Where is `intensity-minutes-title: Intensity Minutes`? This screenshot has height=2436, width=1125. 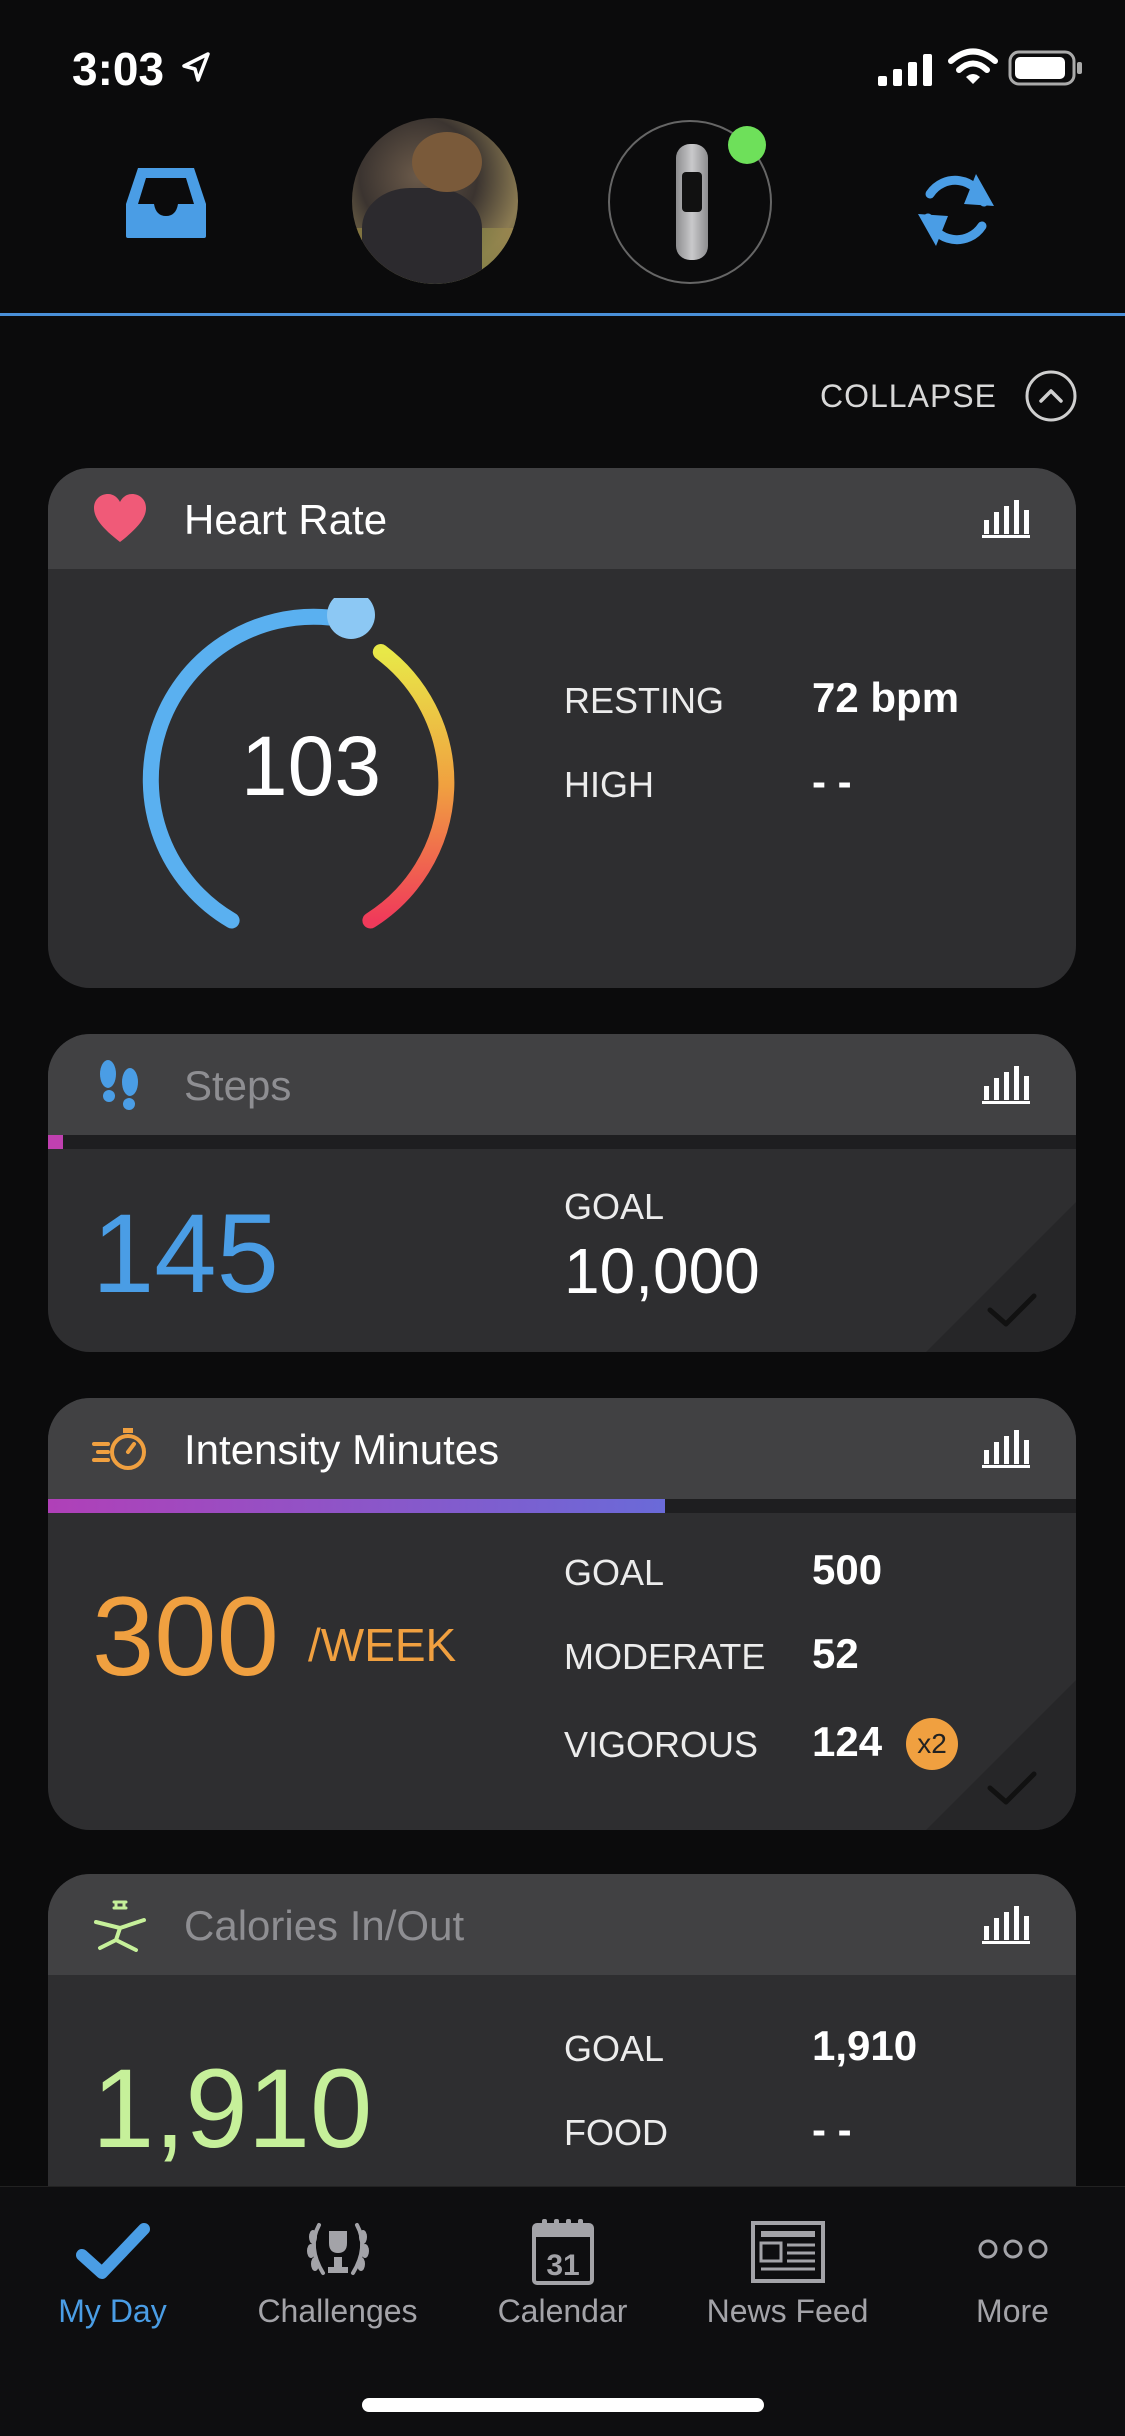
intensity-minutes-title: Intensity Minutes is located at coordinates (342, 1449).